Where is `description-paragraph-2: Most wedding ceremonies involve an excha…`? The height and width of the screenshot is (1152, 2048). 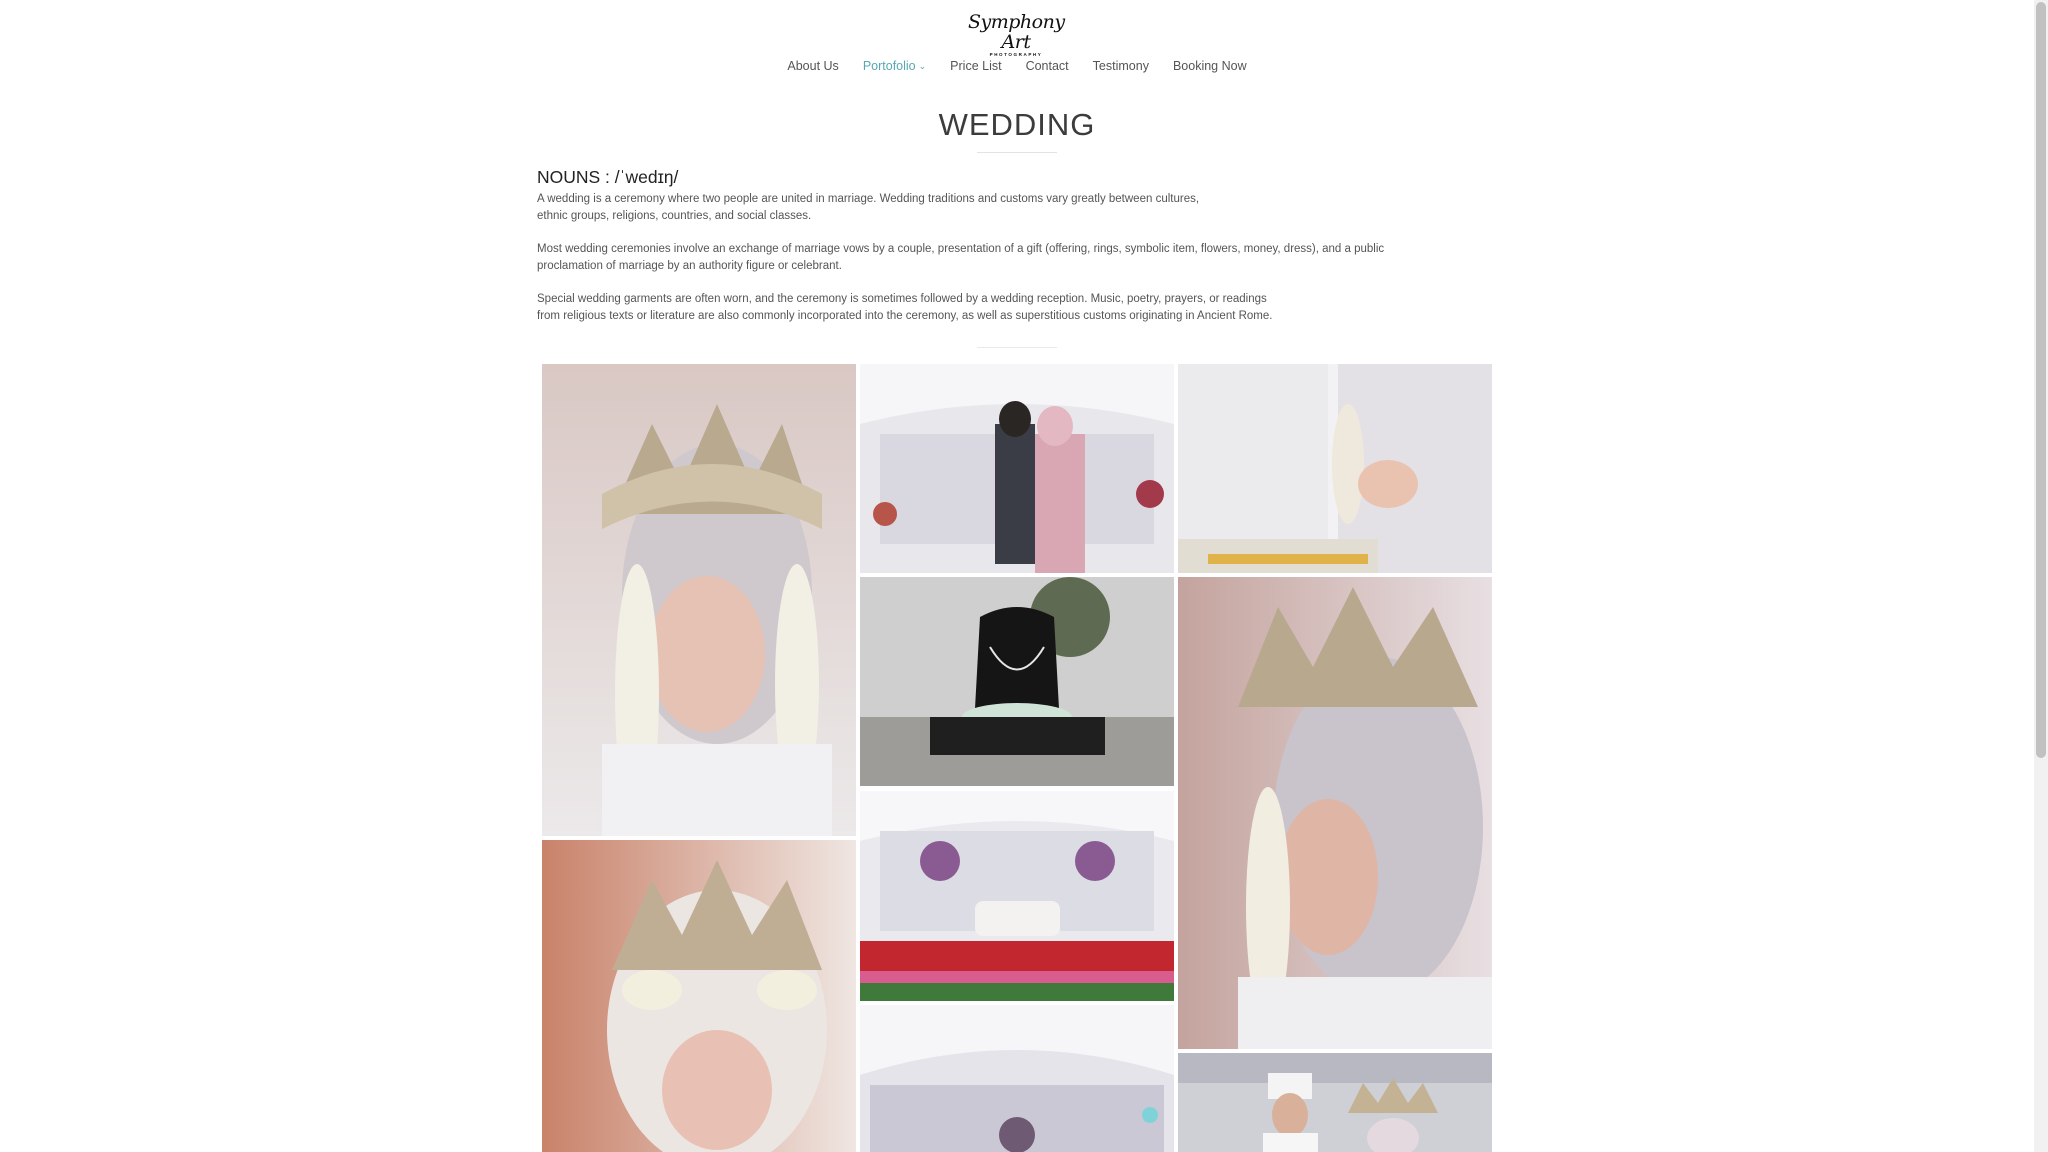
description-paragraph-2: Most wedding ceremonies involve an excha… is located at coordinates (961, 257).